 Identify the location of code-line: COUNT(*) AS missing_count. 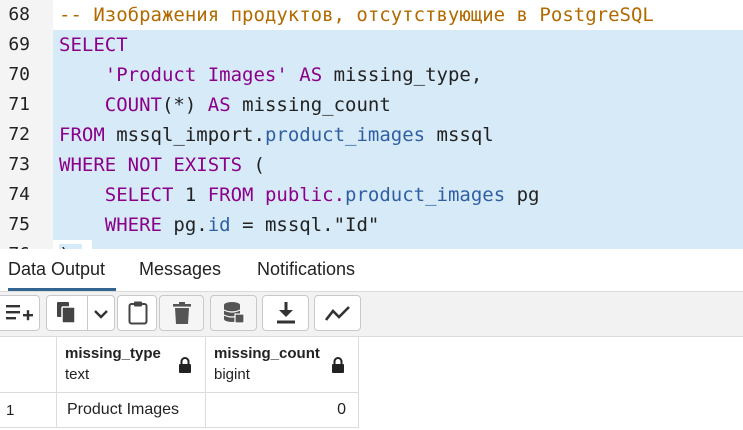
(398, 105).